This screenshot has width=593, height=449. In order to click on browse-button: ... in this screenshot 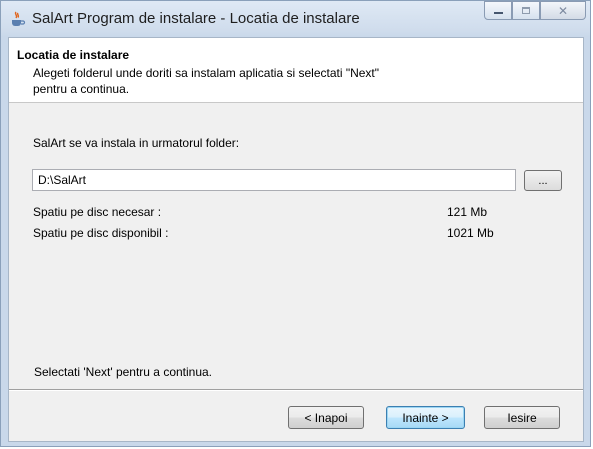, I will do `click(543, 180)`.